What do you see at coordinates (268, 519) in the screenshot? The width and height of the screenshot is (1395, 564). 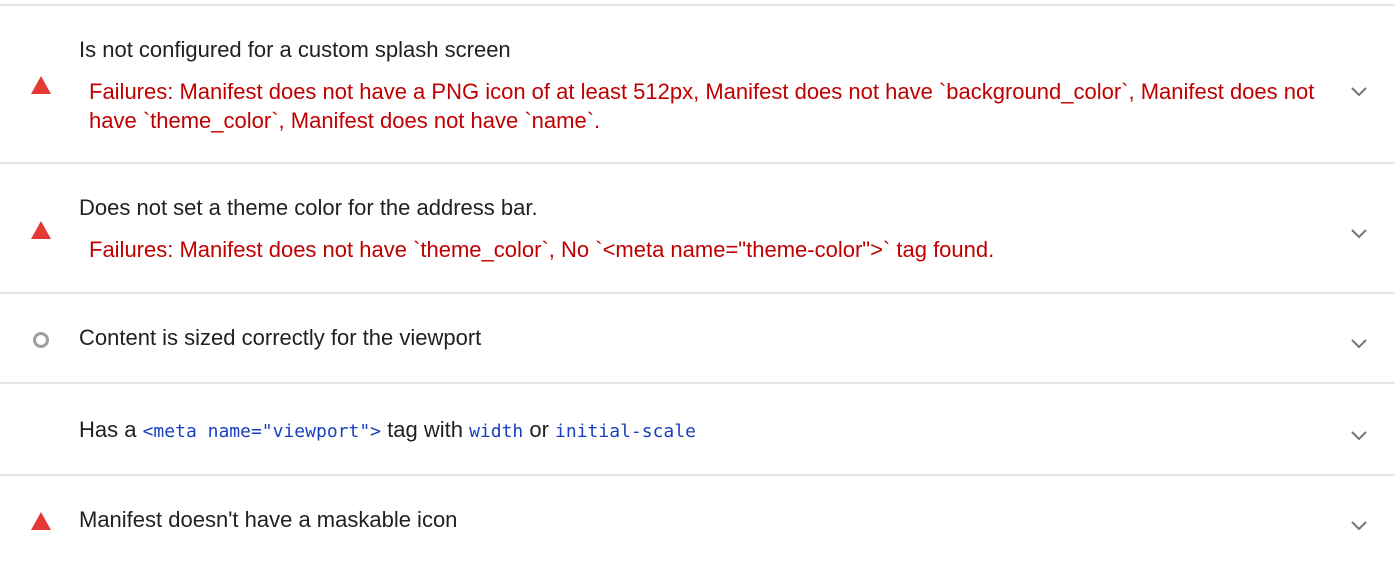 I see `audit-title: Manifest doesn't have a maskable icon` at bounding box center [268, 519].